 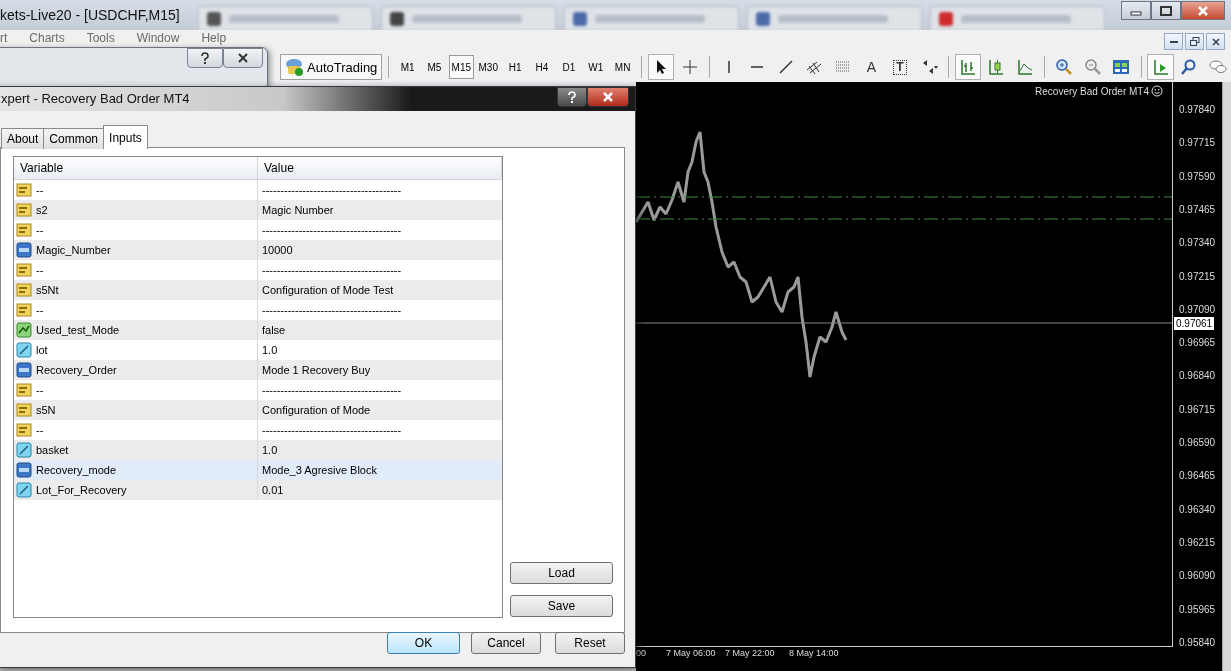 I want to click on autotrading-button: AutoTrading, so click(x=331, y=67).